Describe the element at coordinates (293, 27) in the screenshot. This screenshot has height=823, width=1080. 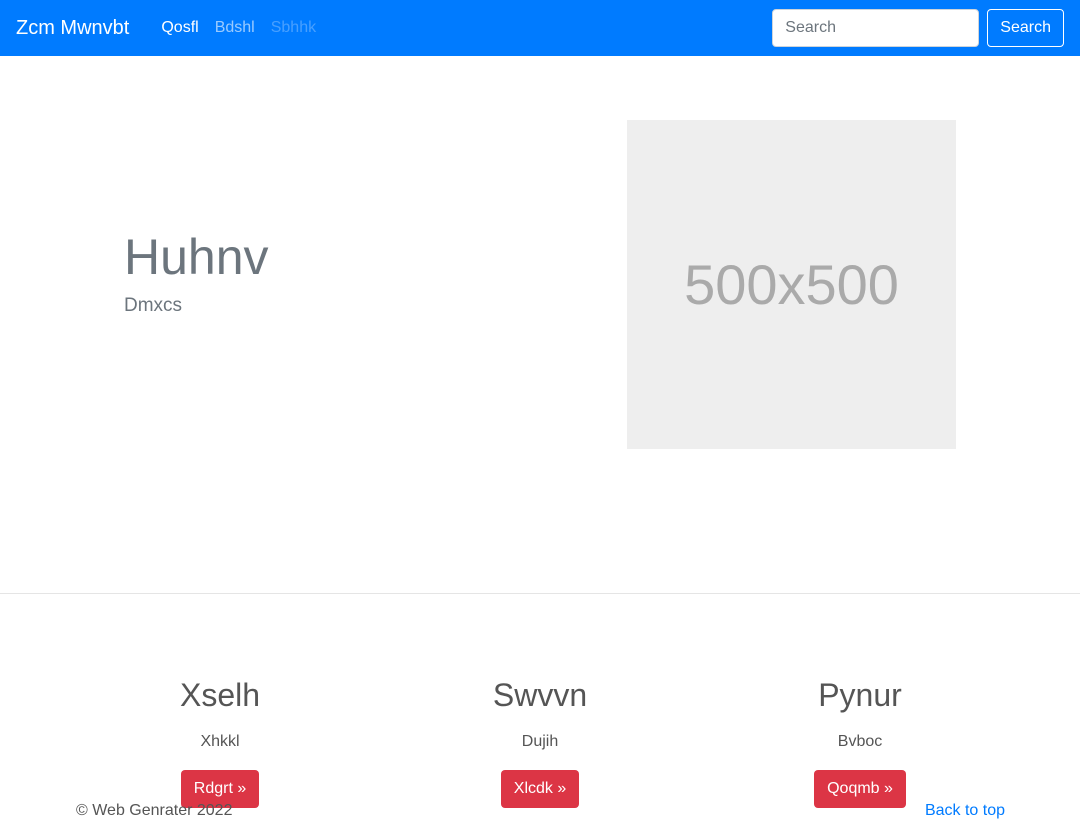
I see `nav-link-sbhhk: Sbhhk` at that location.